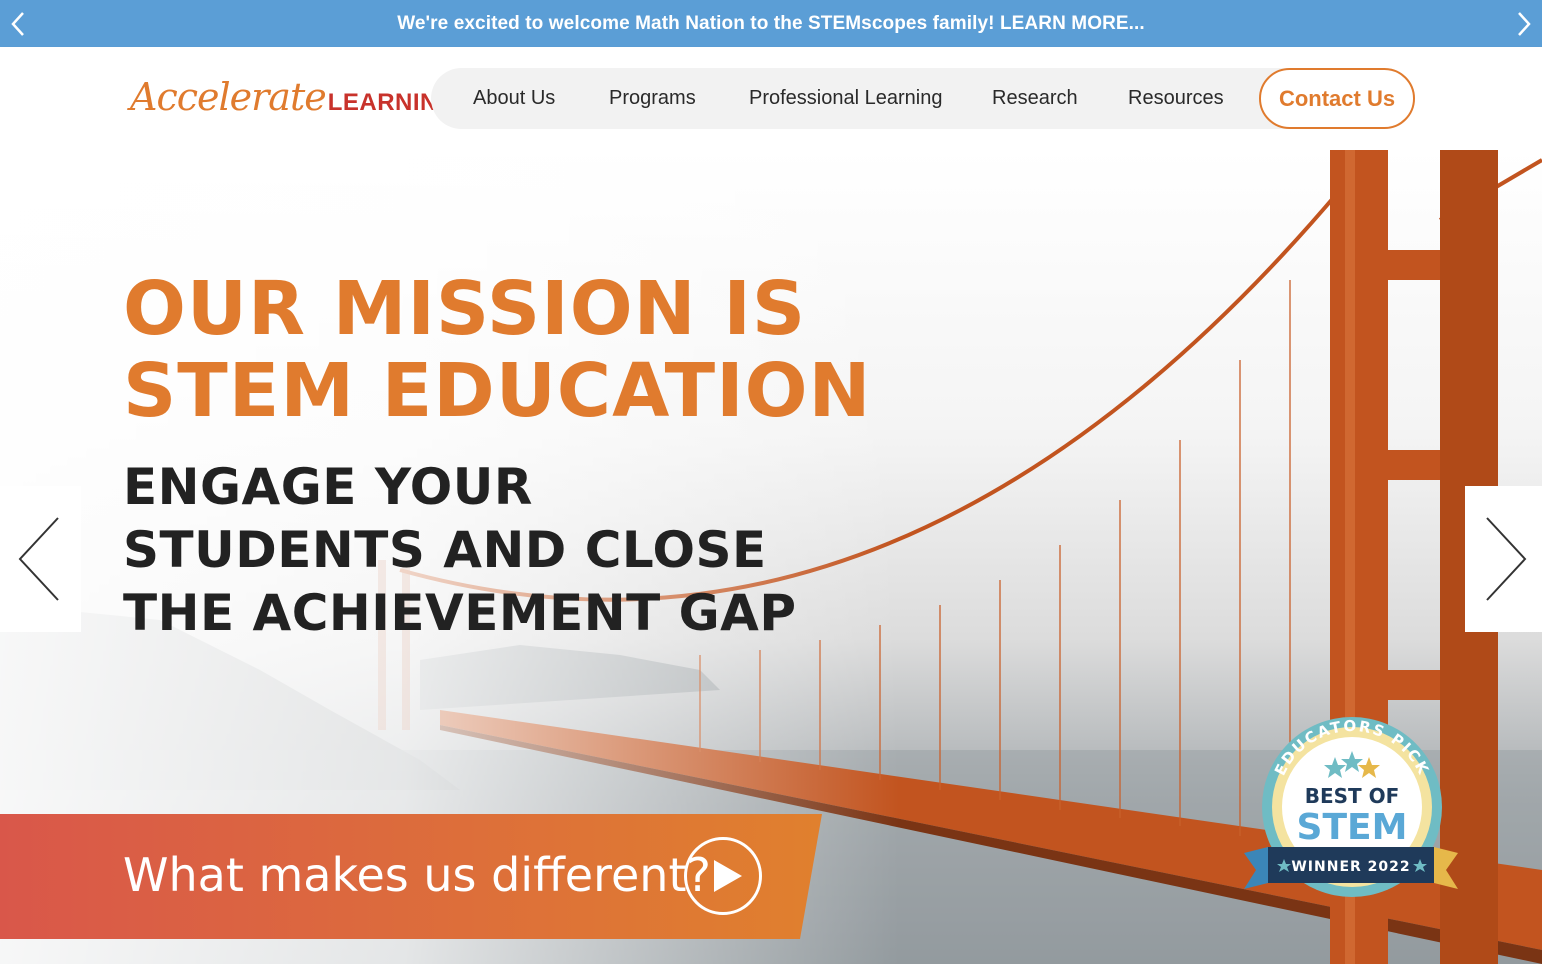 The width and height of the screenshot is (1542, 964). What do you see at coordinates (328, 487) in the screenshot?
I see `subheading-line: ENGAGE YOUR` at bounding box center [328, 487].